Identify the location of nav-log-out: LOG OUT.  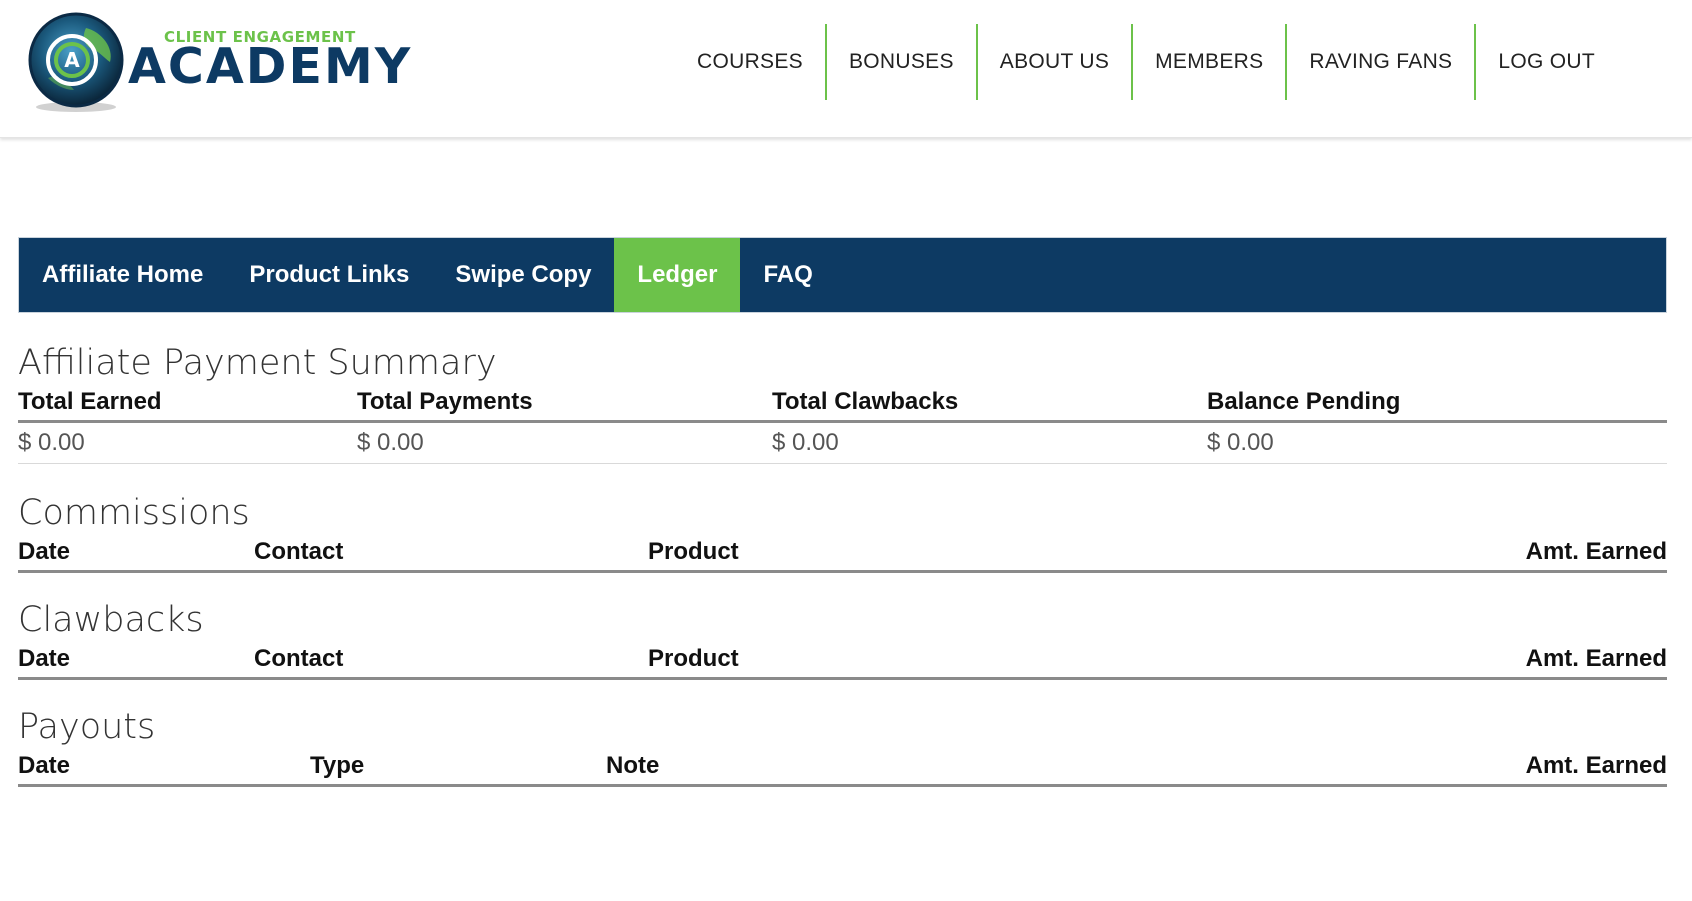
(1545, 62).